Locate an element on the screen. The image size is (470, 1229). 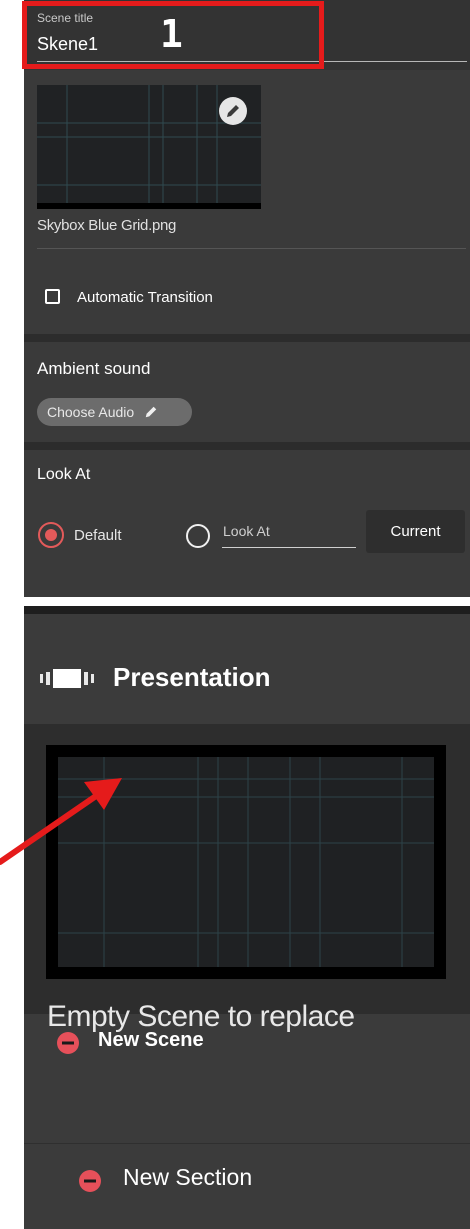
callout-number: 1 is located at coordinates (171, 34).